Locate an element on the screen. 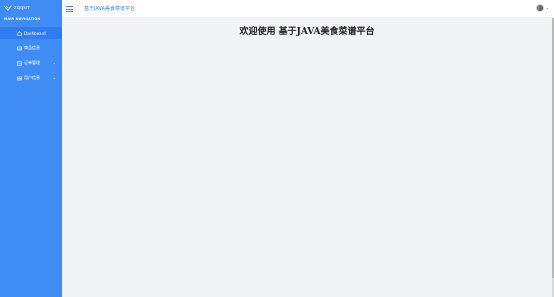 This screenshot has width=554, height=297. section-label: MAIN NAVIGATION is located at coordinates (22, 19).